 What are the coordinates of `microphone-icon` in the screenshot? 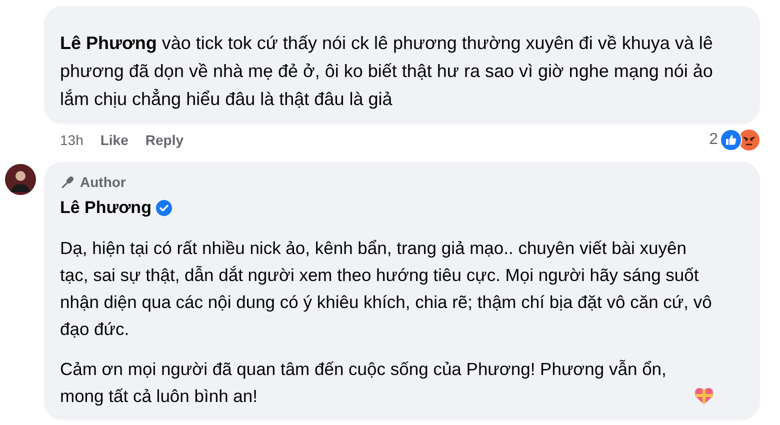 It's located at (67, 182).